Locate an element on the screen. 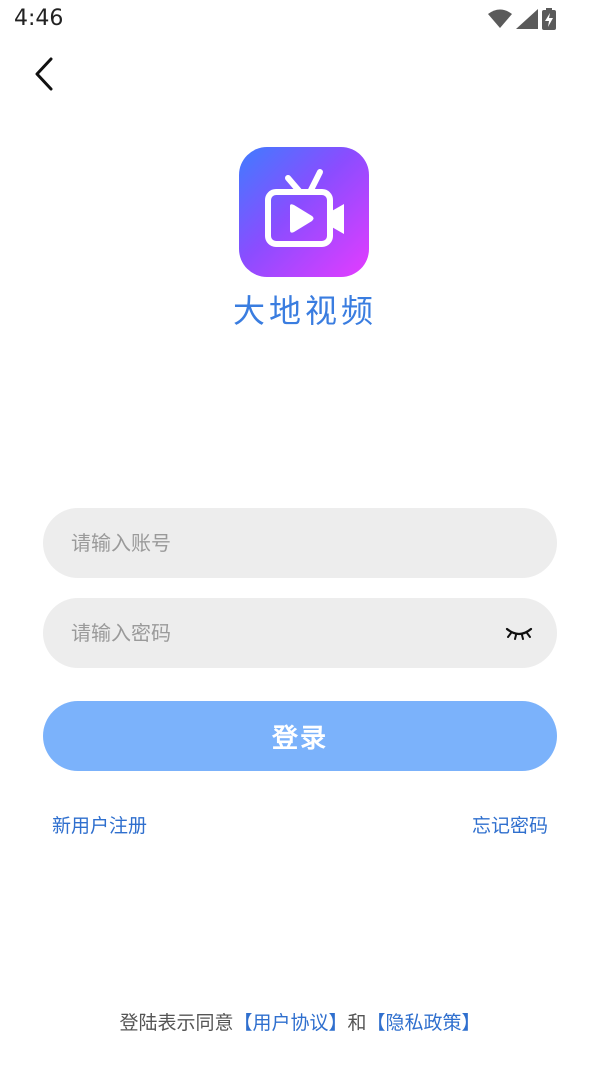 Image resolution: width=600 pixels, height=1066 pixels. forgot-password-link: 忘记密码 is located at coordinates (510, 824).